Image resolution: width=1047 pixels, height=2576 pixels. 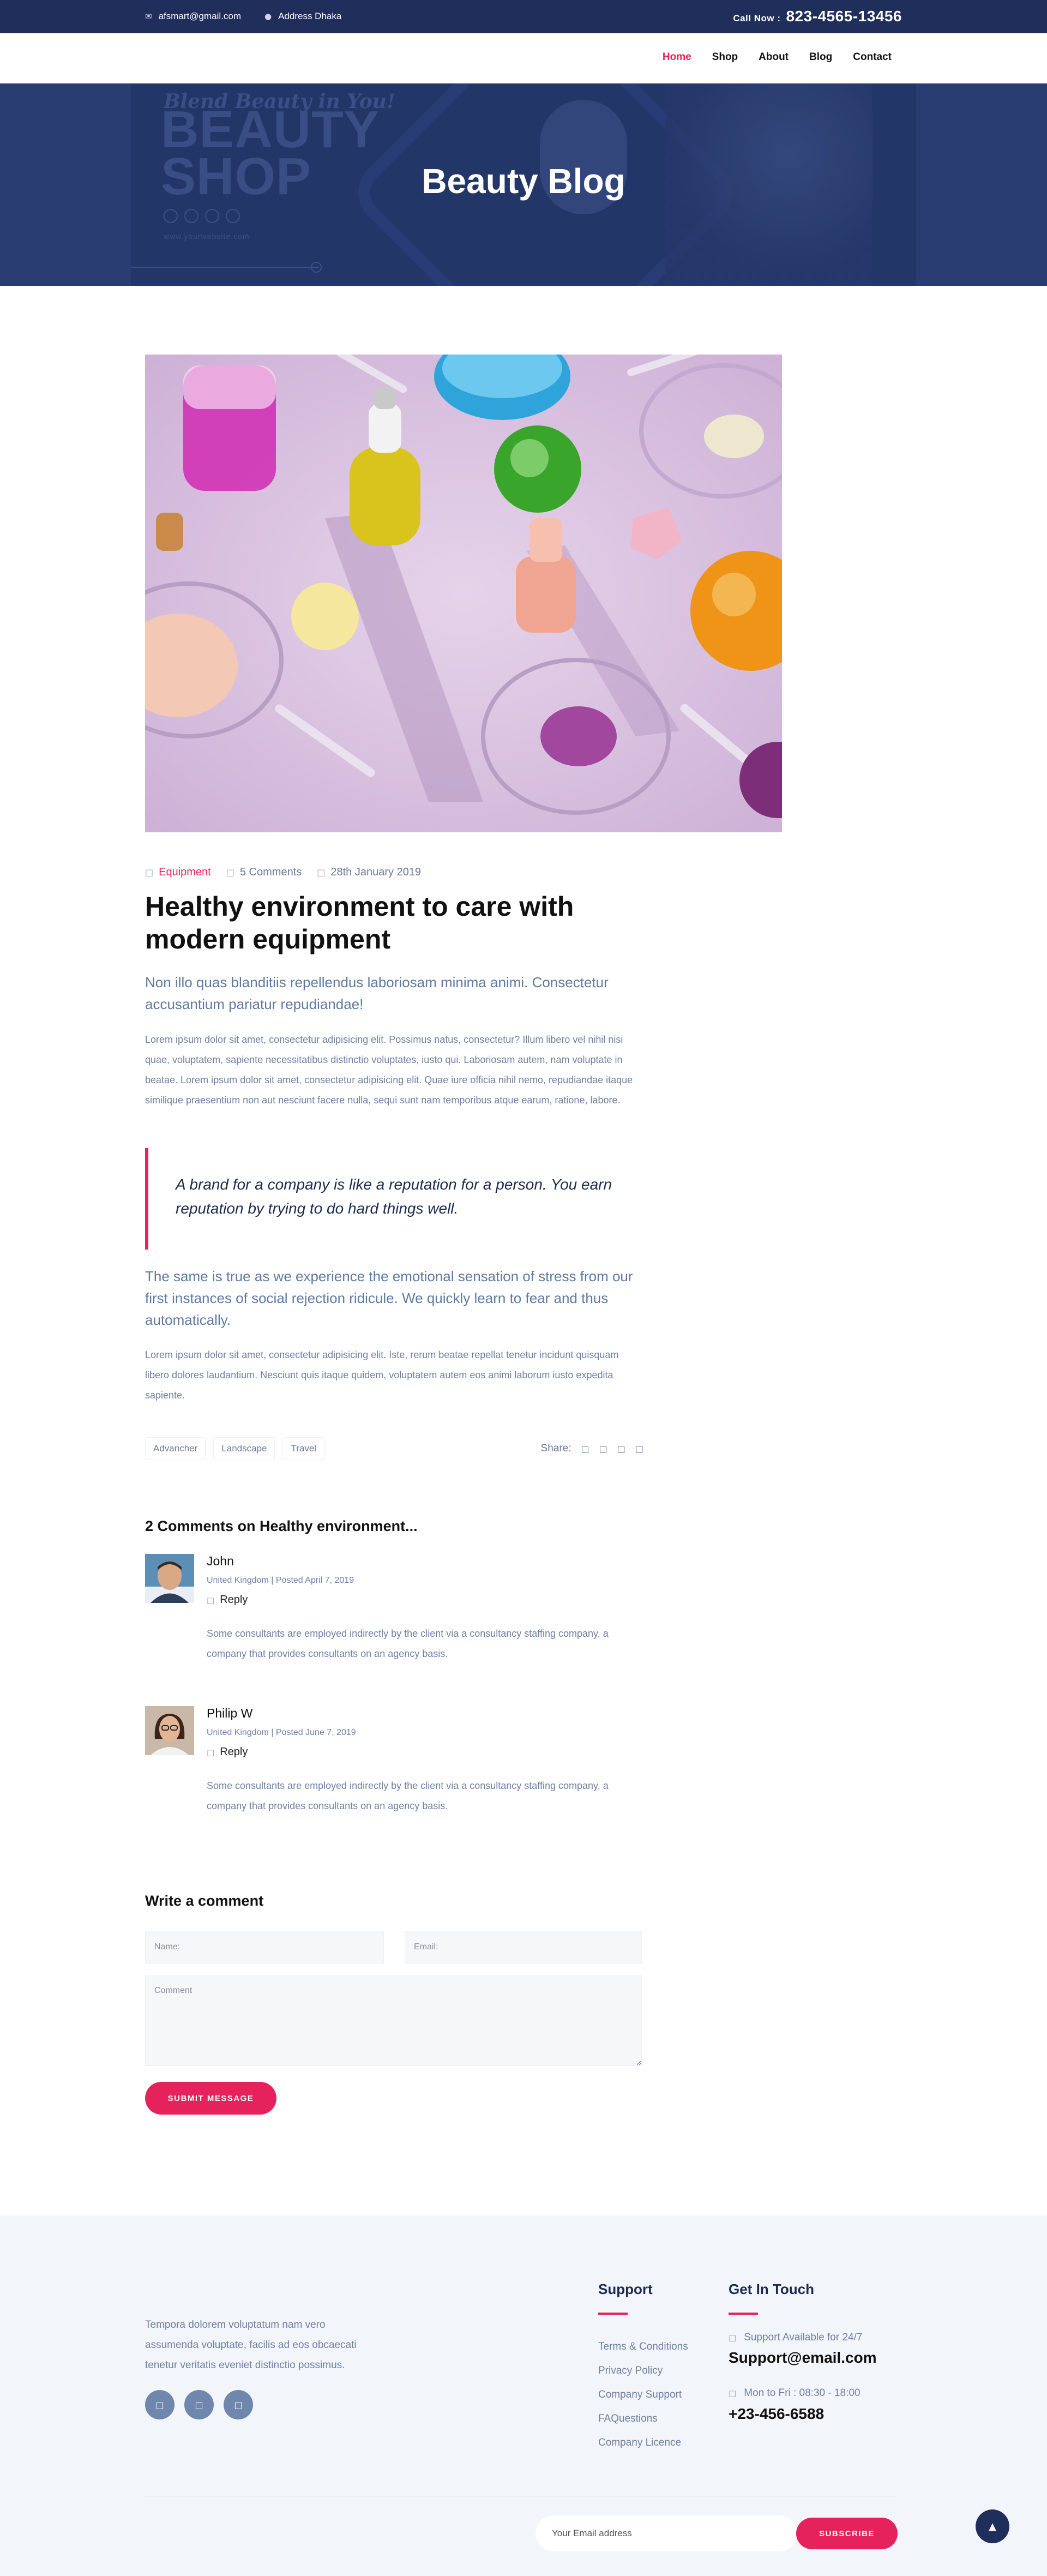 I want to click on clock-icon: □, so click(x=733, y=2393).